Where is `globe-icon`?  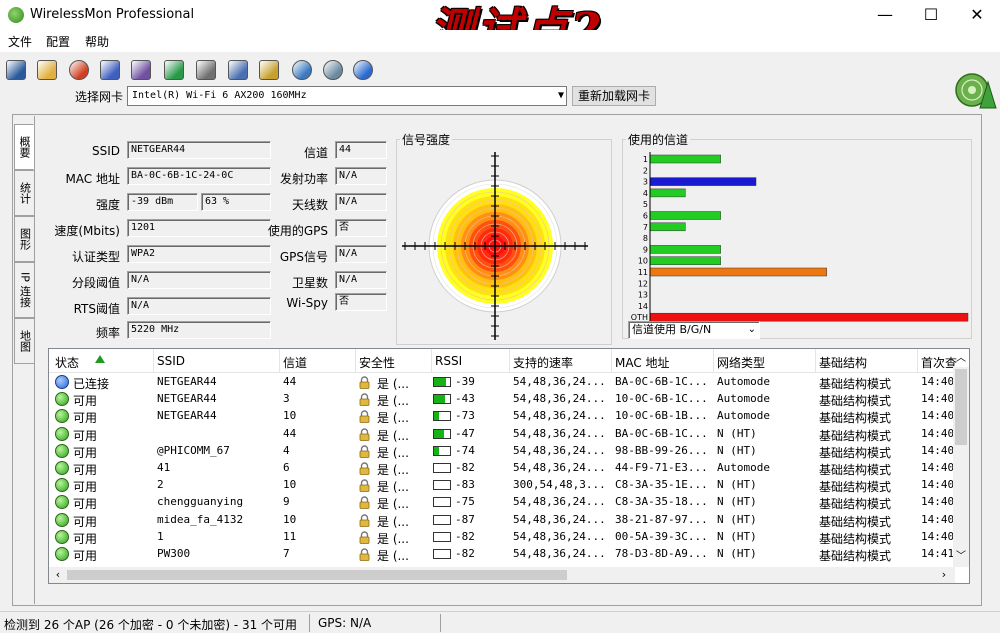
globe-icon is located at coordinates (302, 70).